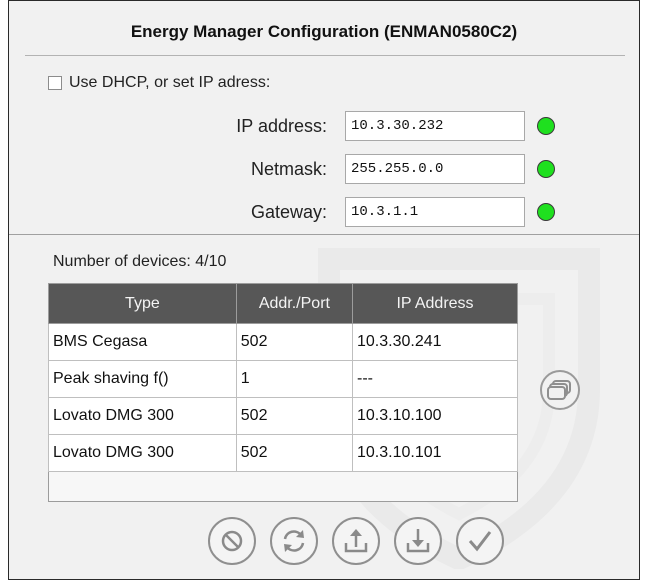 This screenshot has height=587, width=648. What do you see at coordinates (435, 342) in the screenshot?
I see `cell-ip: 10.3.30.241` at bounding box center [435, 342].